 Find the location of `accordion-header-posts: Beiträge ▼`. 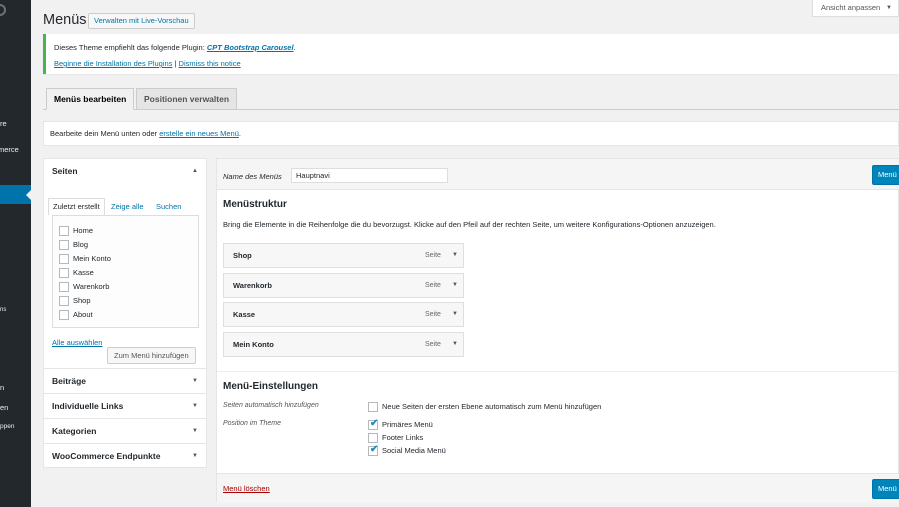

accordion-header-posts: Beiträge ▼ is located at coordinates (125, 381).